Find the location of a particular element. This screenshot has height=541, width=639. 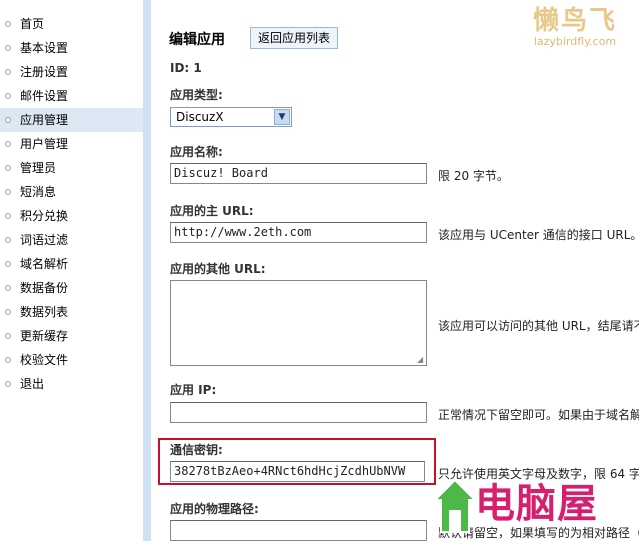

sidebar-item-label: 退出 is located at coordinates (32, 384).